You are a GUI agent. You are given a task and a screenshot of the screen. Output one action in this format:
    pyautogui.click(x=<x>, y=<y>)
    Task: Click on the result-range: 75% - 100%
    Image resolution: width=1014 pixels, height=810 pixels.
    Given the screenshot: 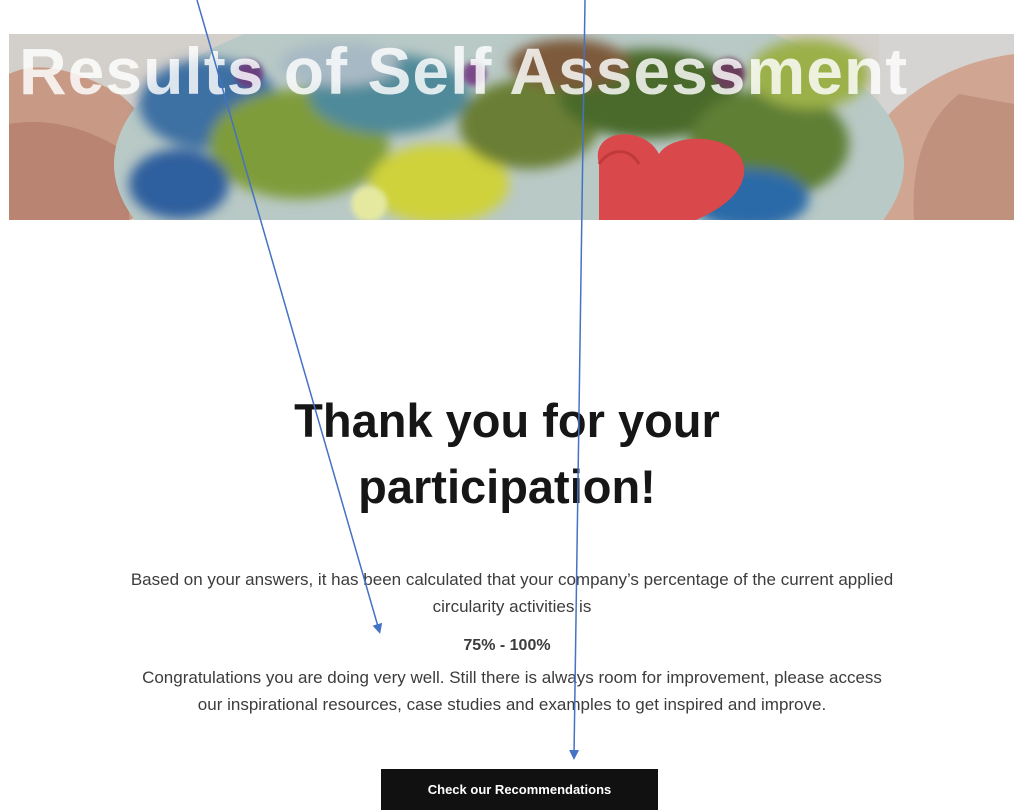 What is the action you would take?
    pyautogui.click(x=507, y=645)
    